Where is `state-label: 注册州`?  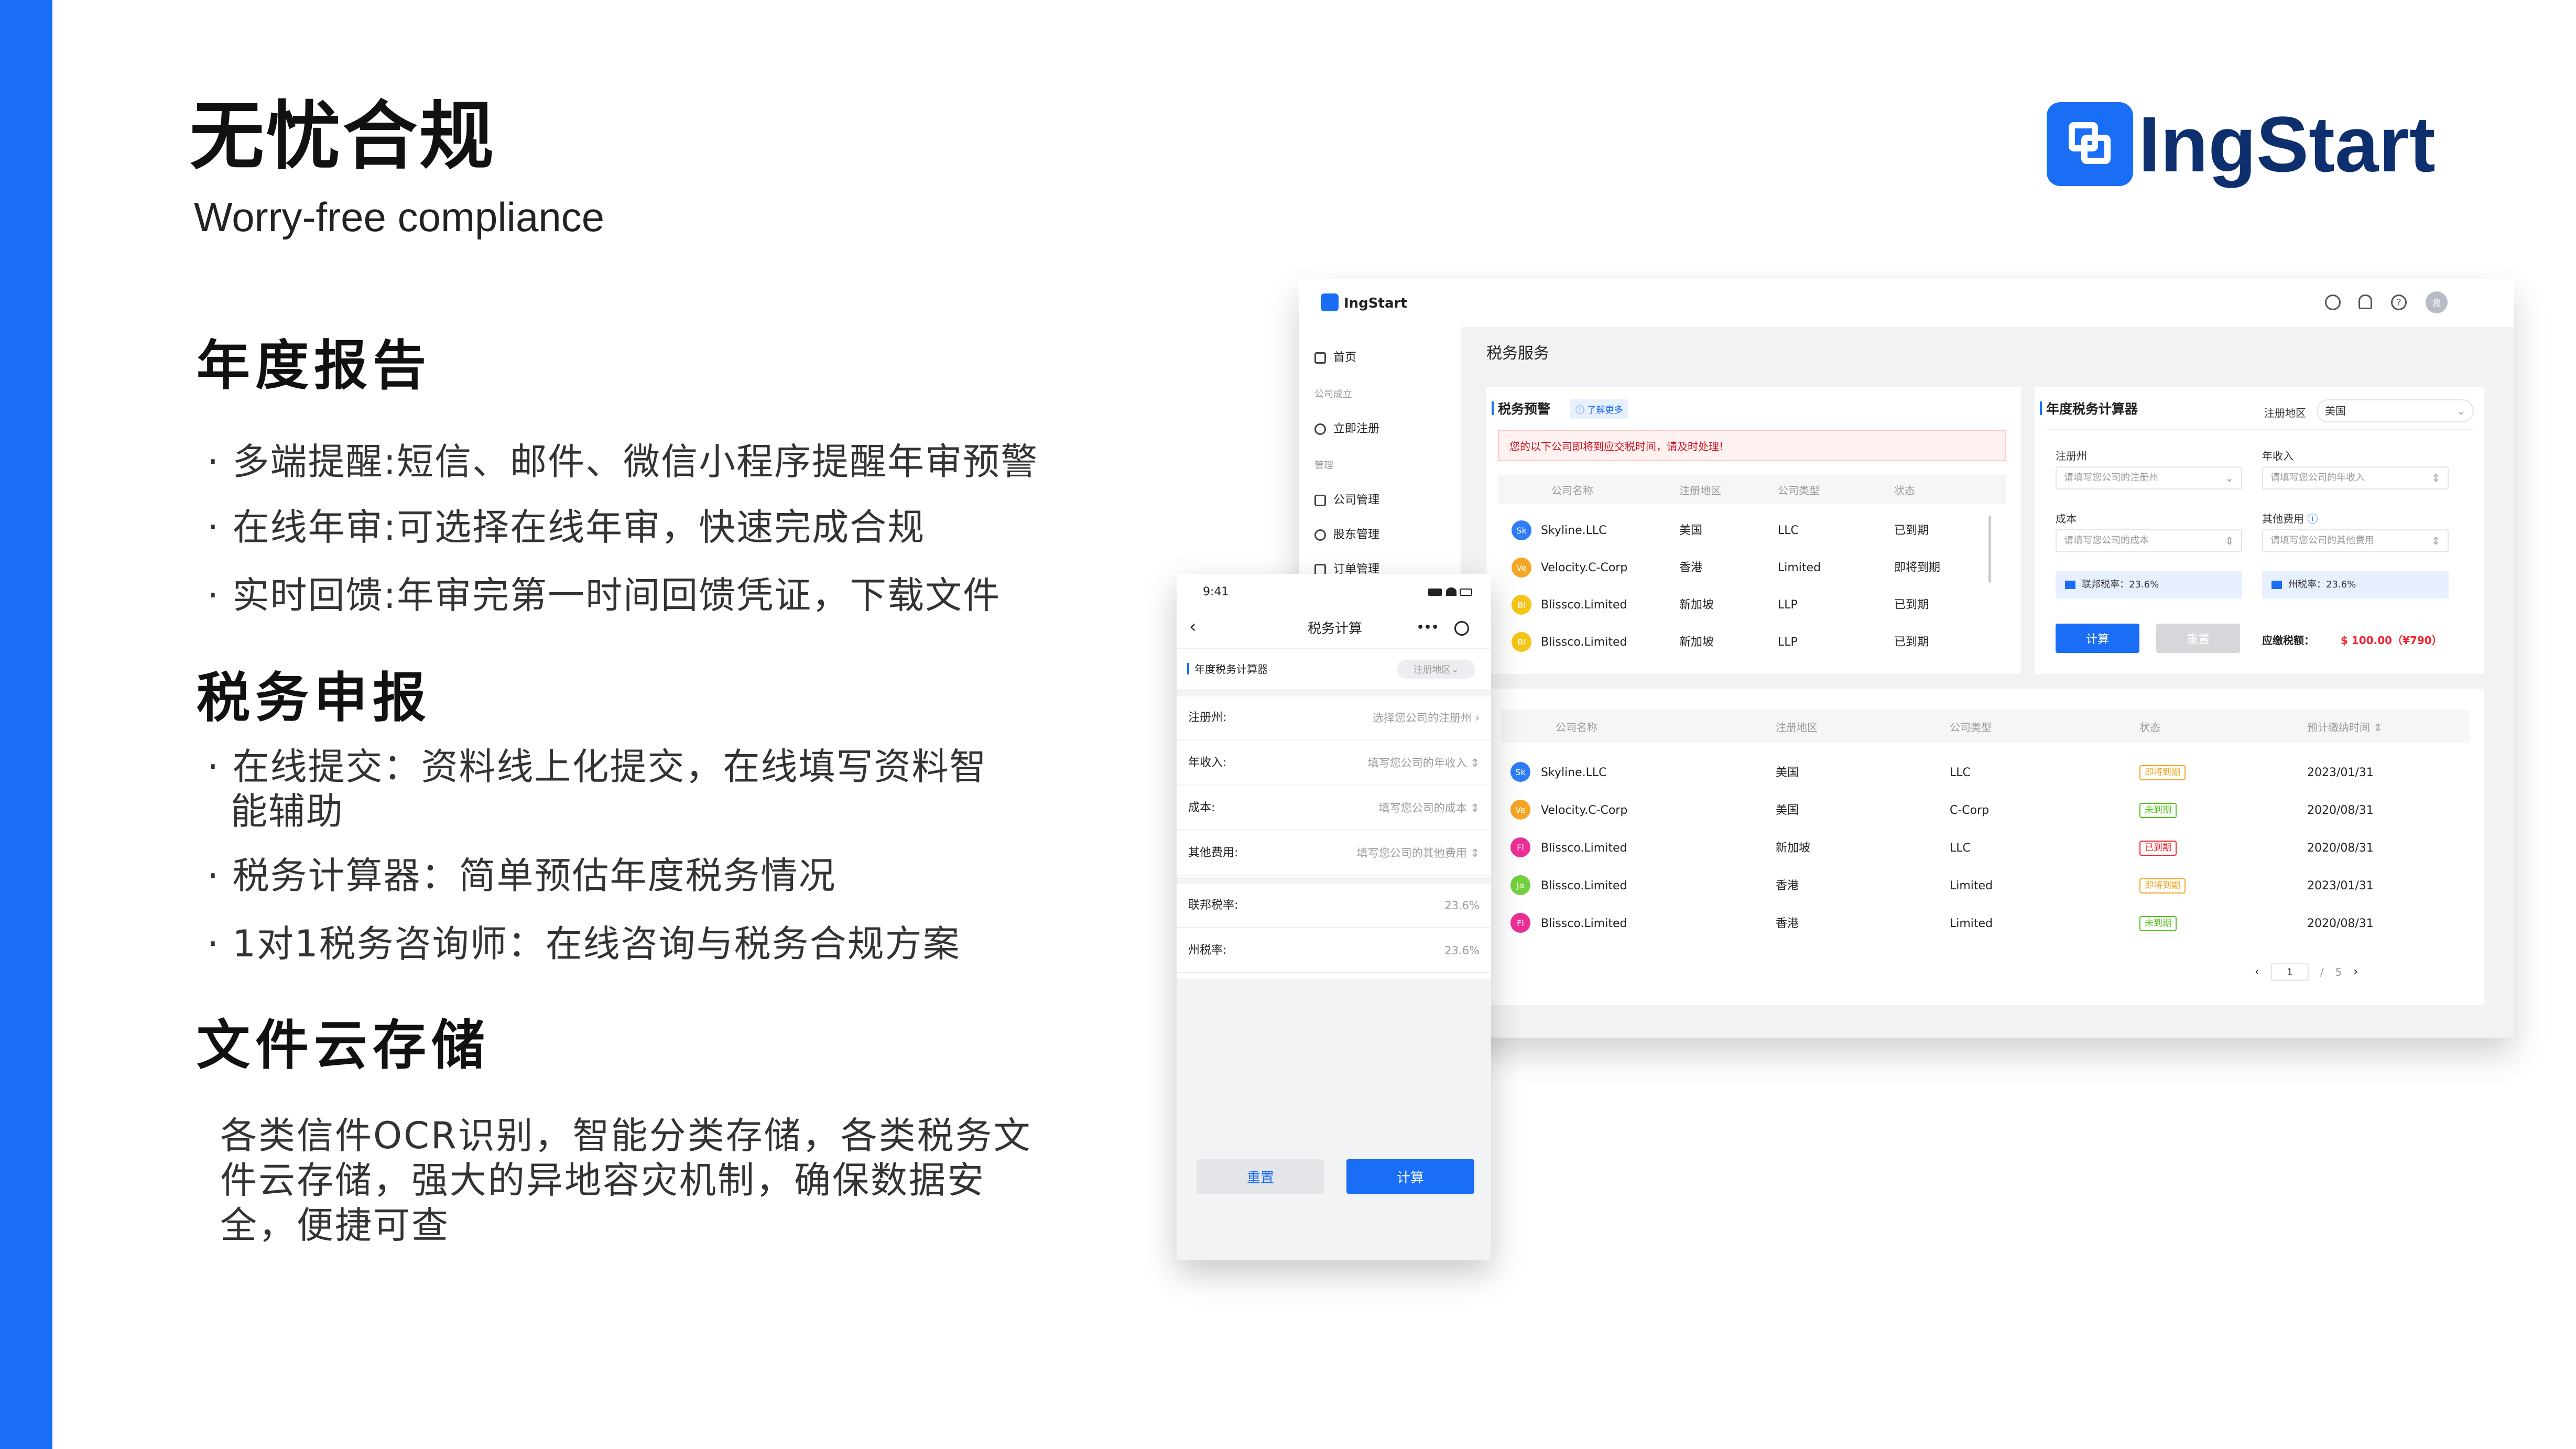
state-label: 注册州 is located at coordinates (2071, 456).